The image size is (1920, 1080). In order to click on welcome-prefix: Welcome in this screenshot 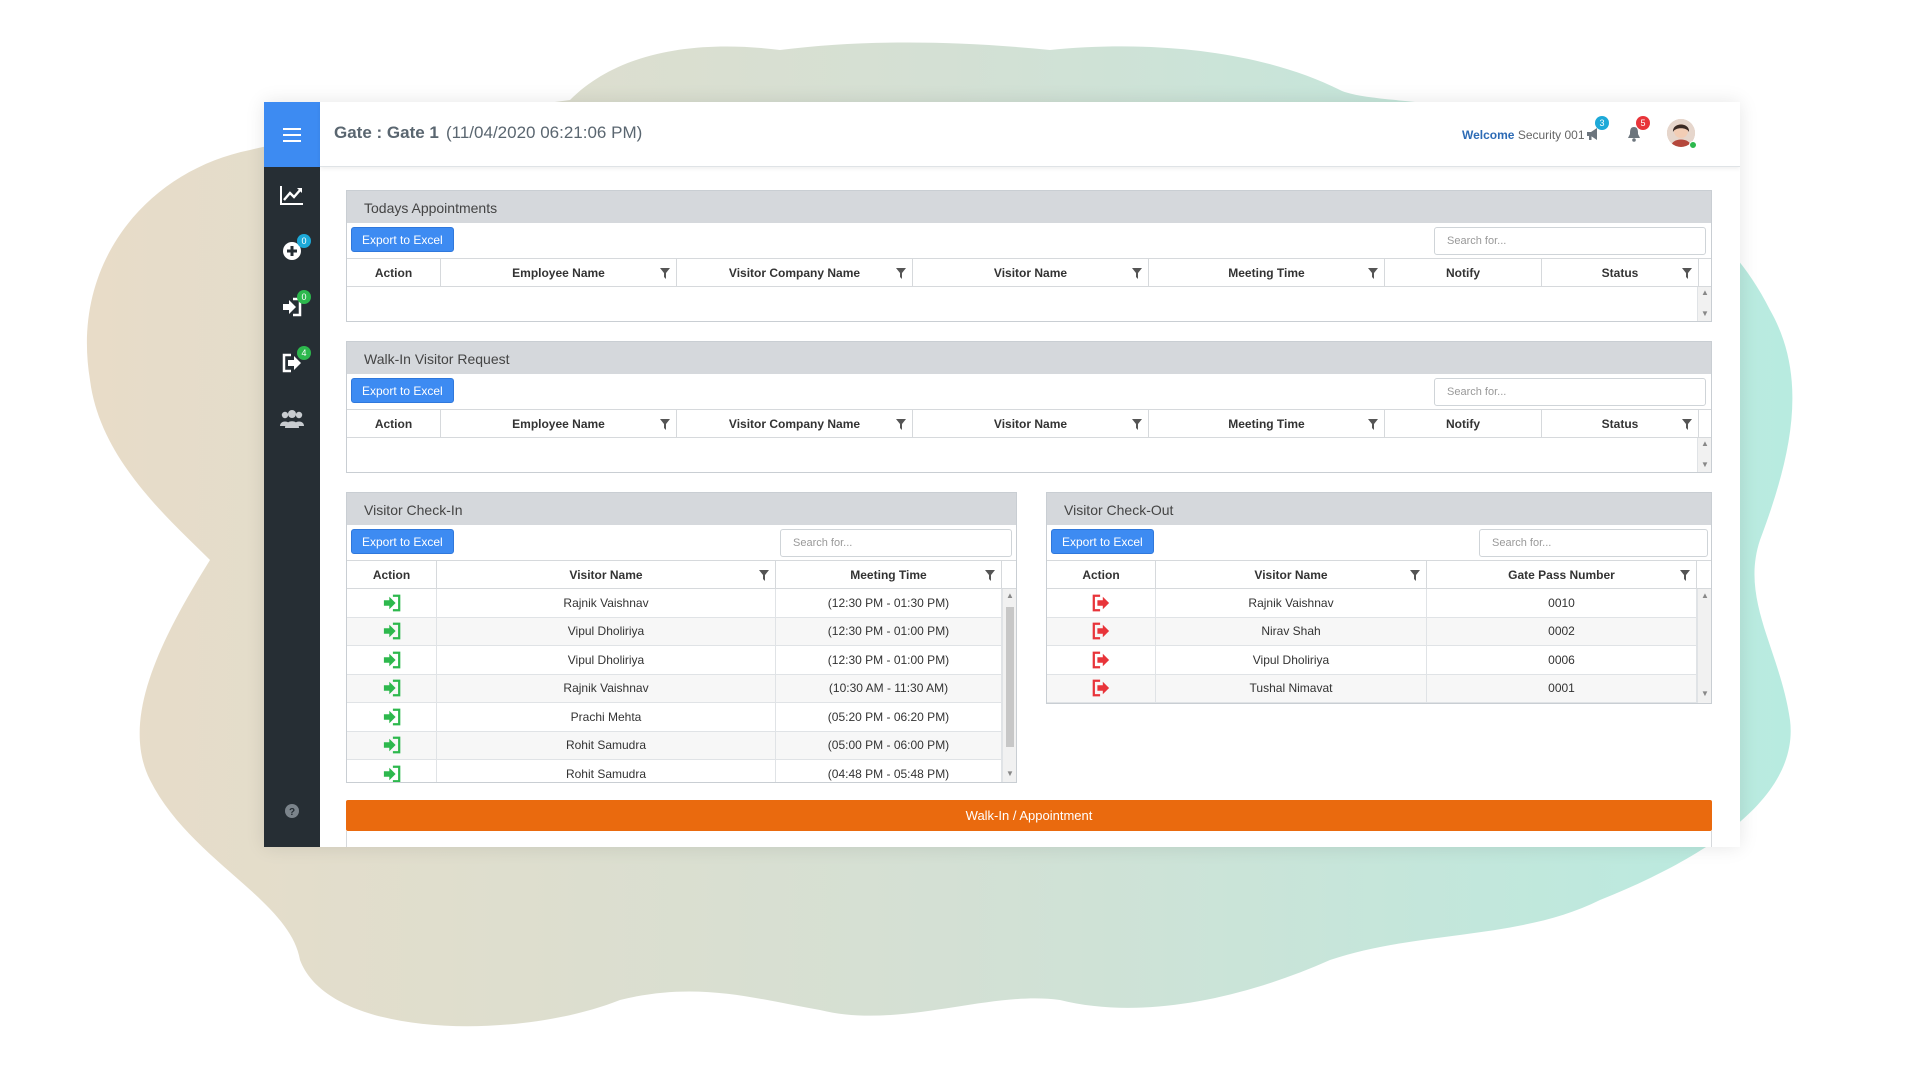, I will do `click(1488, 135)`.